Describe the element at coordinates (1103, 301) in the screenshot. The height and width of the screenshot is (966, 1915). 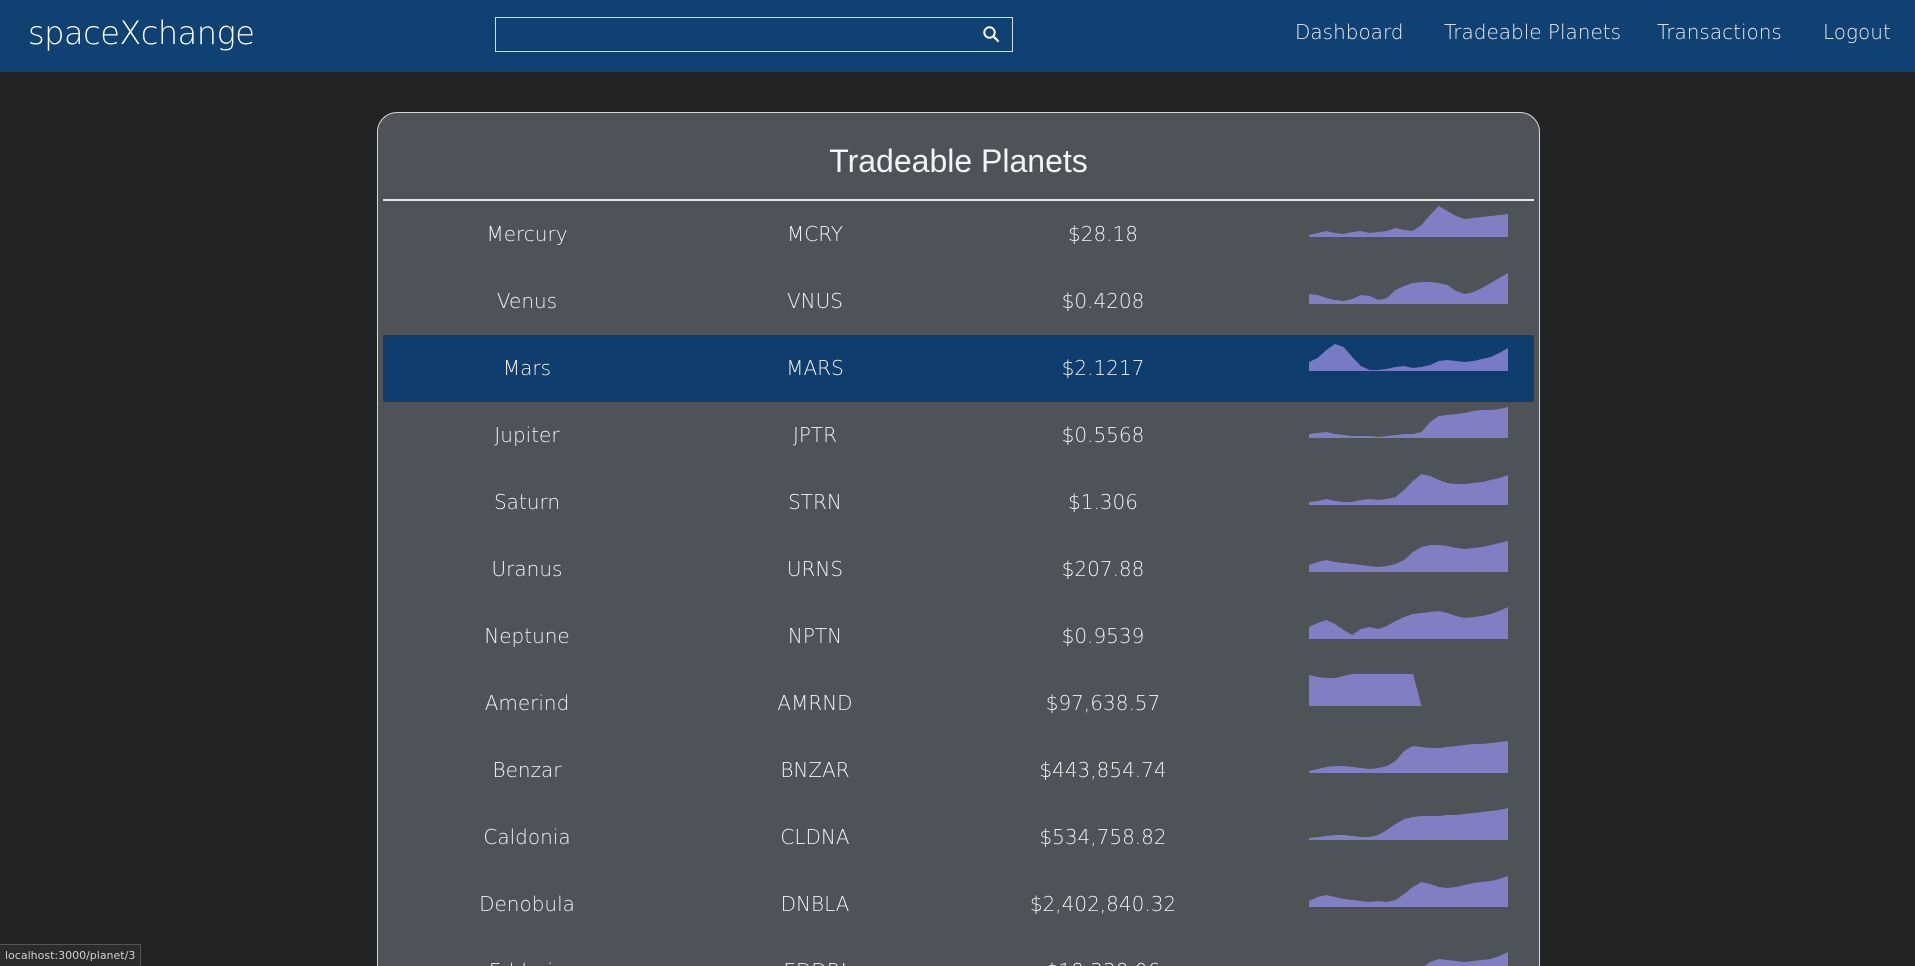
I see `planet-price: $0.4208` at that location.